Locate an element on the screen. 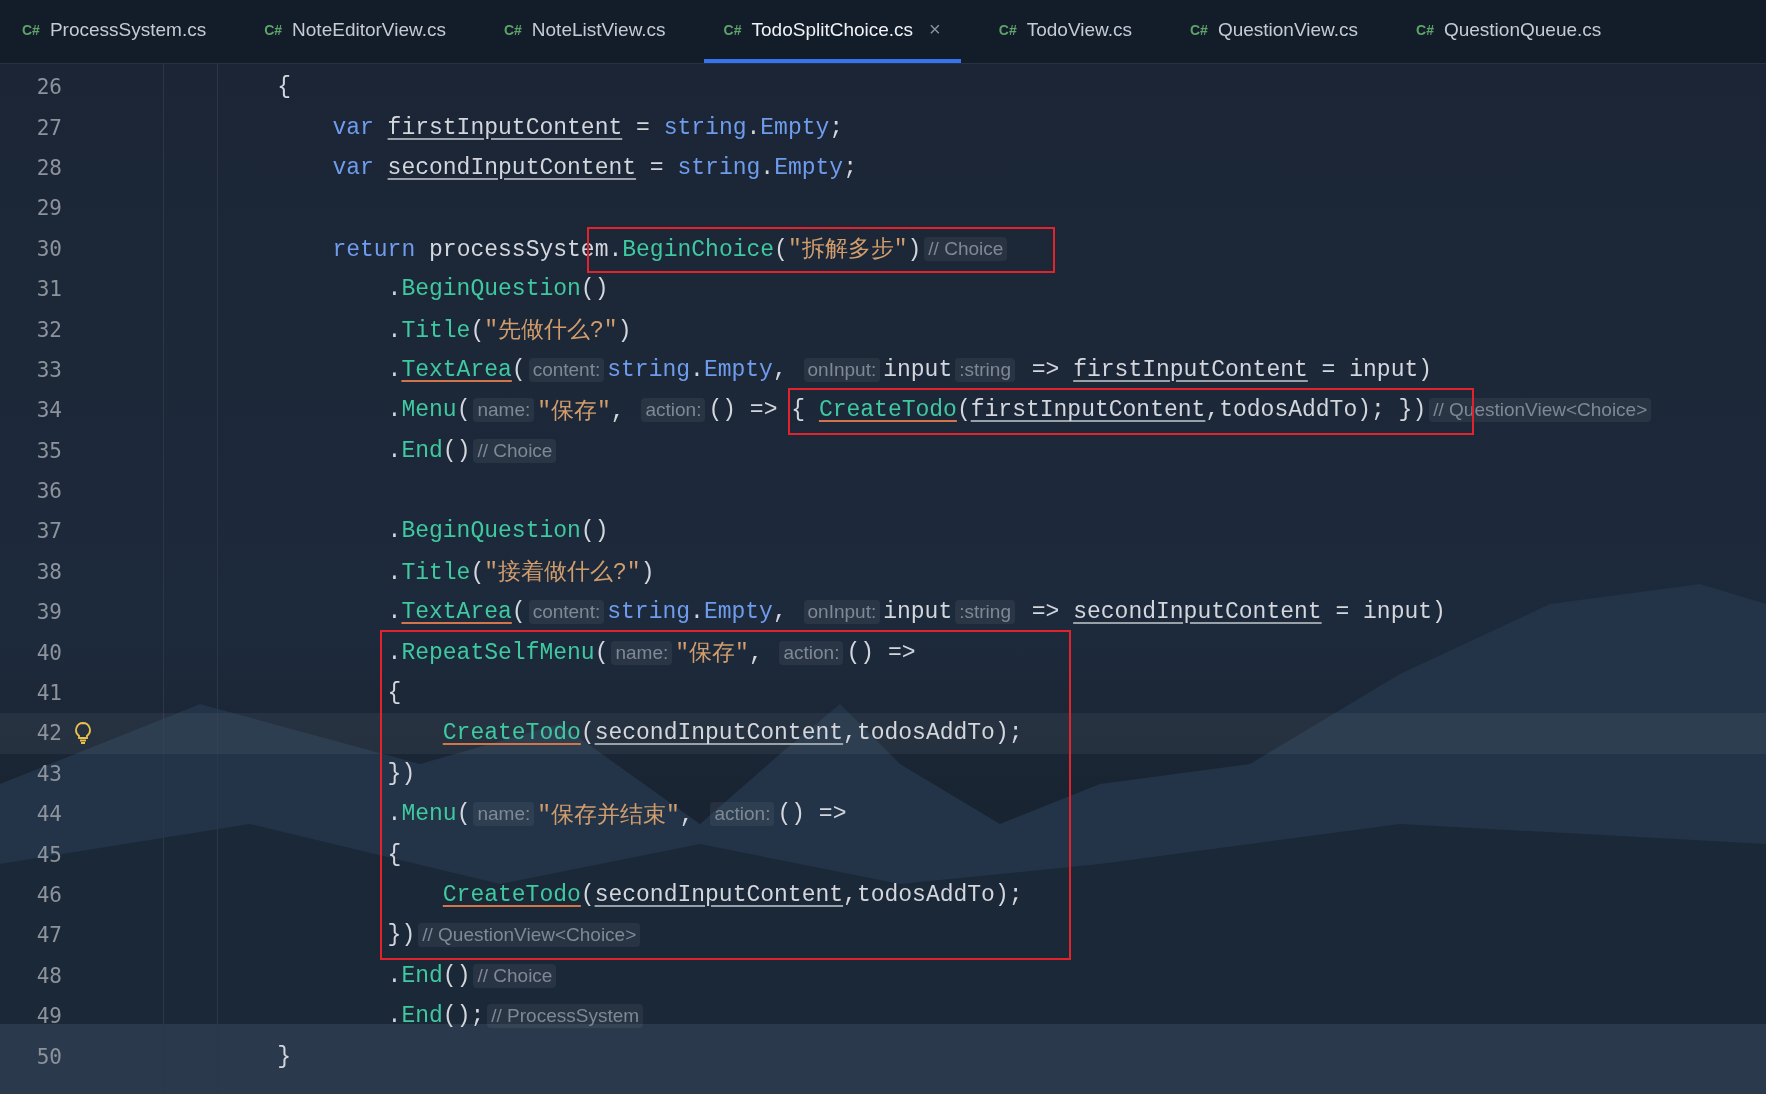 This screenshot has height=1094, width=1766. close-icon: × is located at coordinates (935, 29).